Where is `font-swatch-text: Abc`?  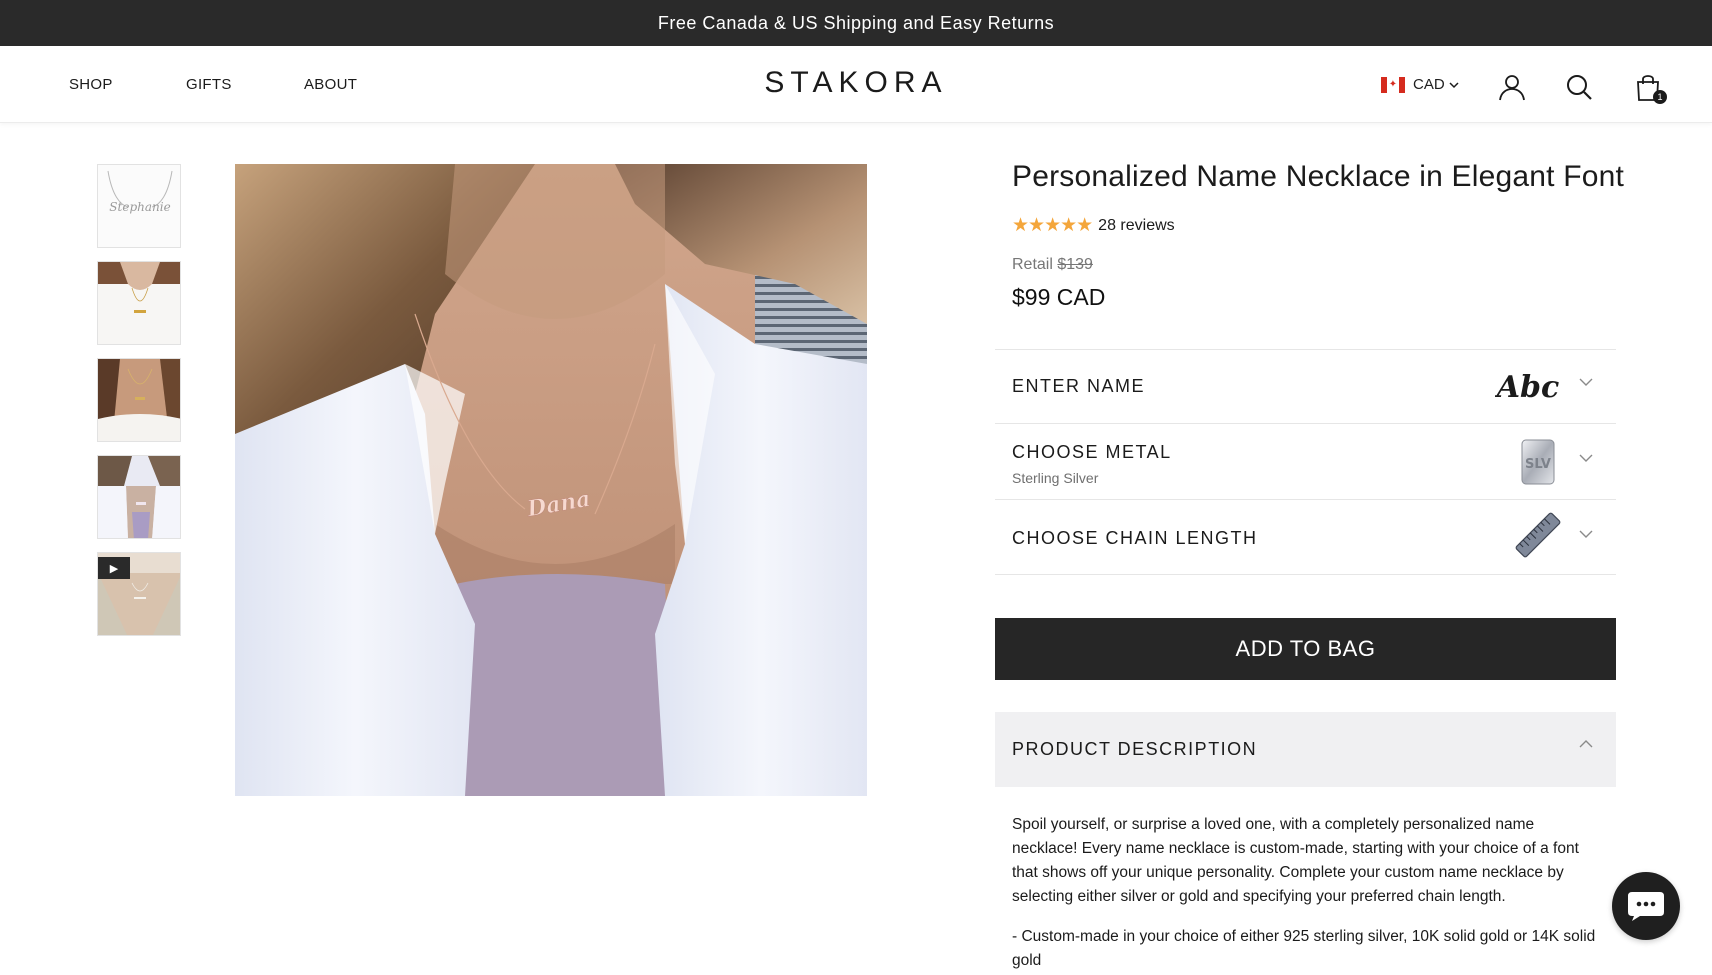
font-swatch-text: Abc is located at coordinates (1527, 387).